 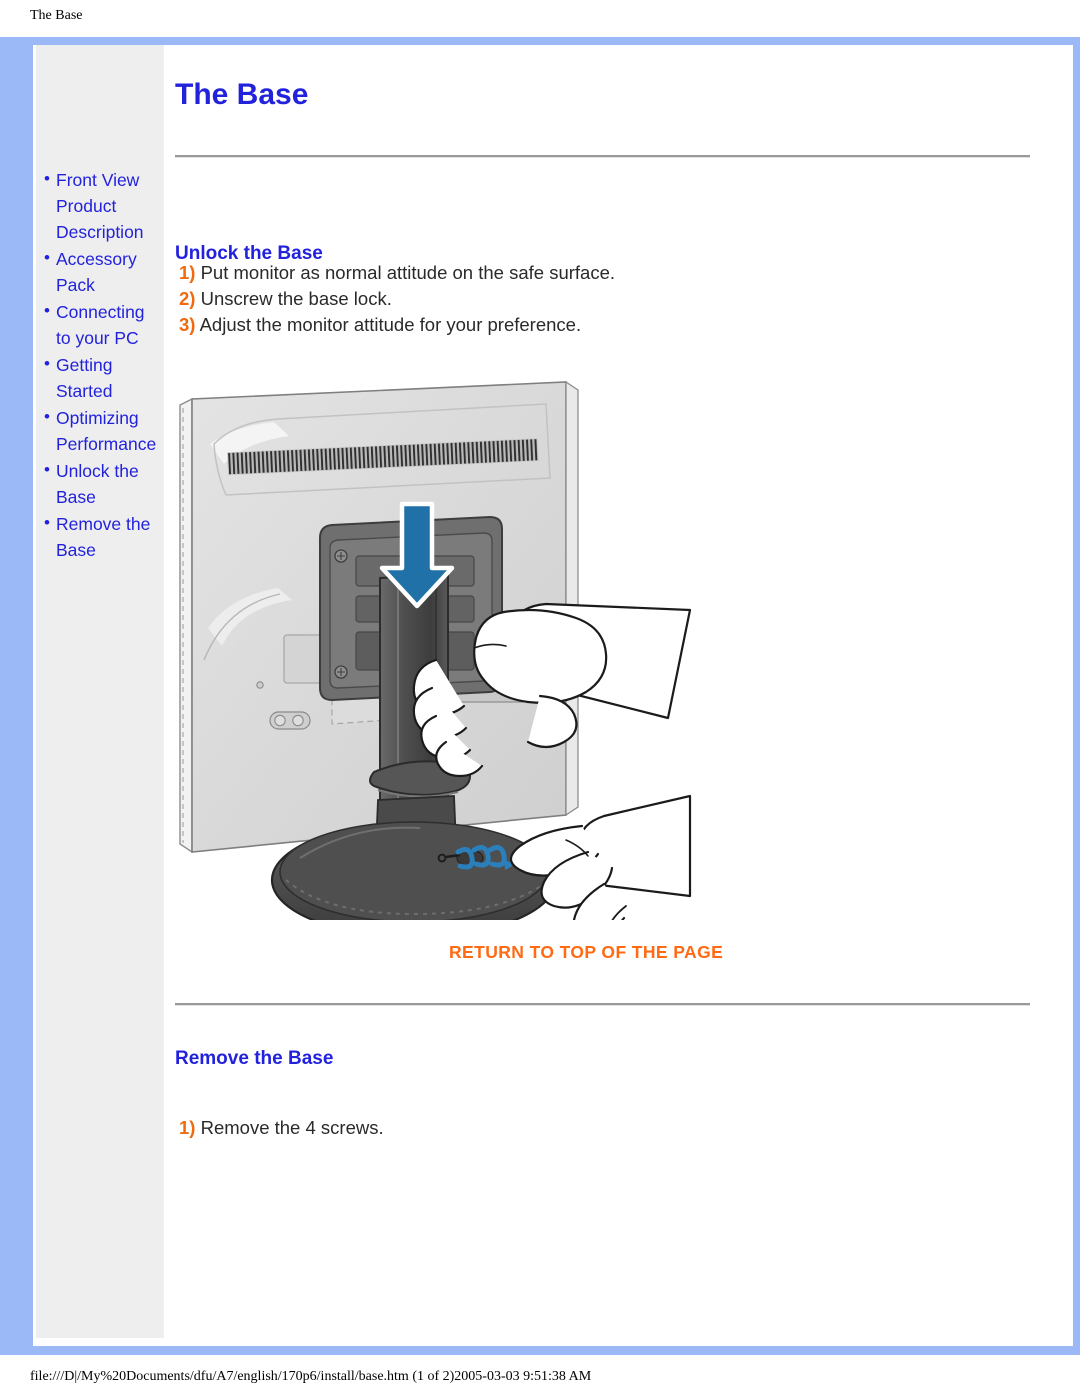 I want to click on sidebar-item-label: Remove the Base, so click(x=103, y=537).